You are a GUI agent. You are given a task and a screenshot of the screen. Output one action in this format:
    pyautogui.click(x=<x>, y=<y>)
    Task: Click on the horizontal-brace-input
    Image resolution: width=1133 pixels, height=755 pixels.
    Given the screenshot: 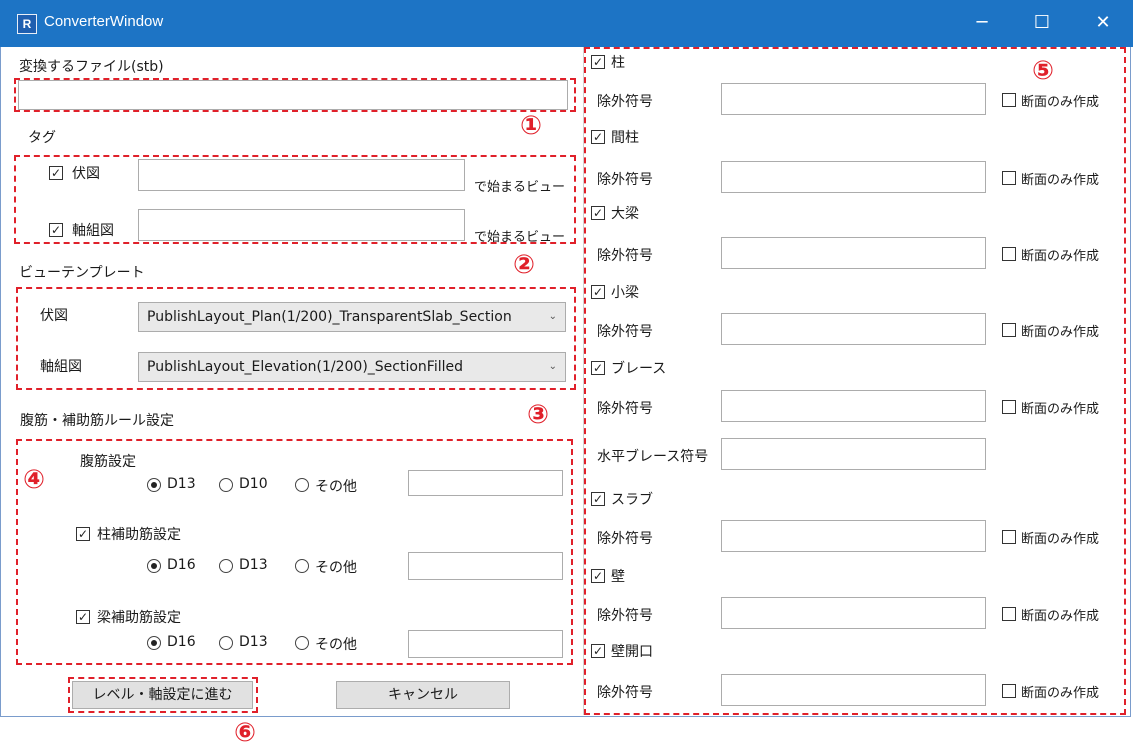 What is the action you would take?
    pyautogui.click(x=853, y=454)
    